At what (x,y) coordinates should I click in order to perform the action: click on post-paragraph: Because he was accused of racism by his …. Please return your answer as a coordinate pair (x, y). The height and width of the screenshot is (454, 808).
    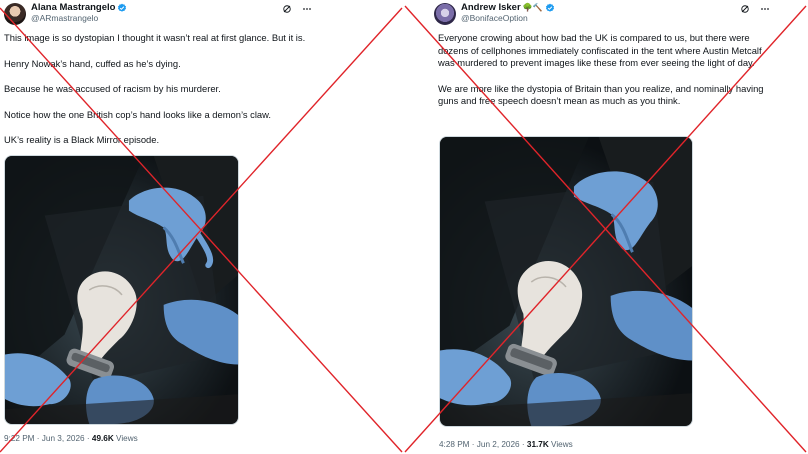
    Looking at the image, I should click on (112, 88).